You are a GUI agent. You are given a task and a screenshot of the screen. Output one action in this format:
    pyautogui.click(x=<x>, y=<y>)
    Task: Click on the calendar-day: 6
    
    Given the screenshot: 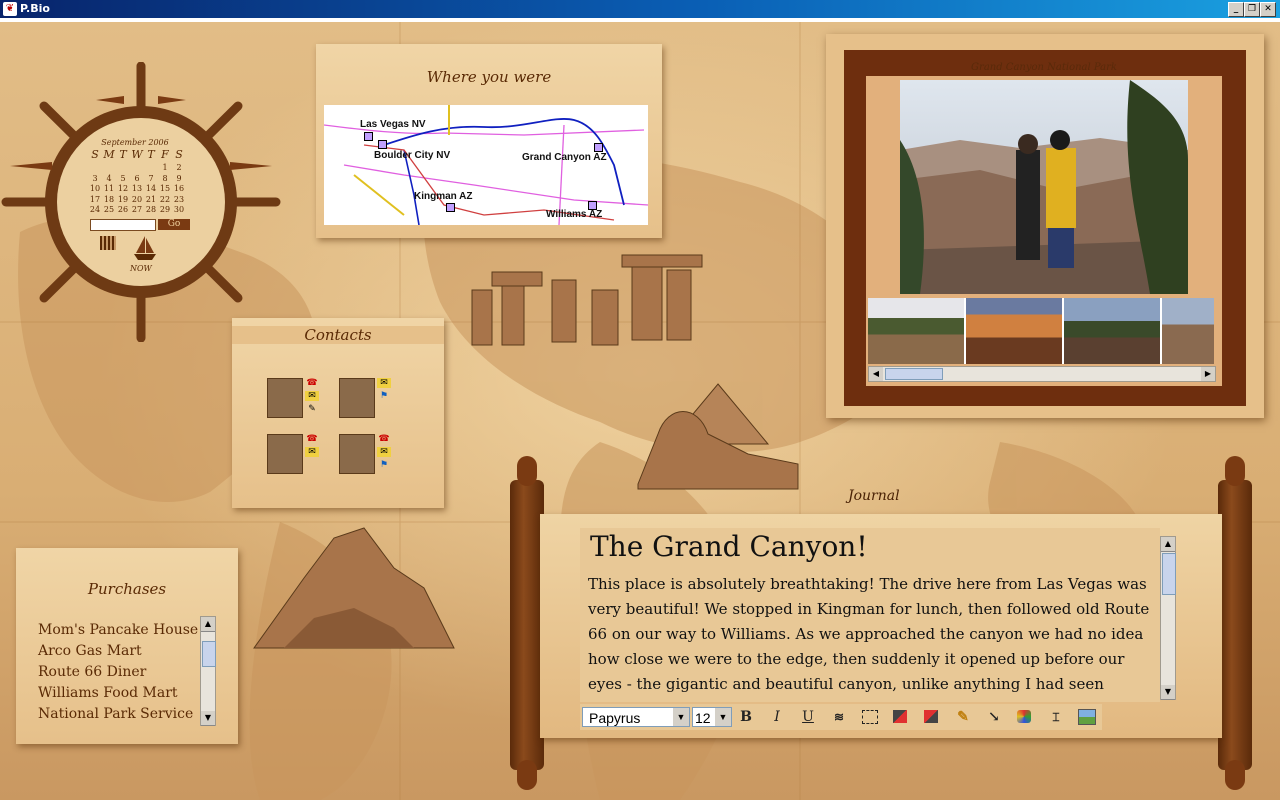 What is the action you would take?
    pyautogui.click(x=137, y=179)
    